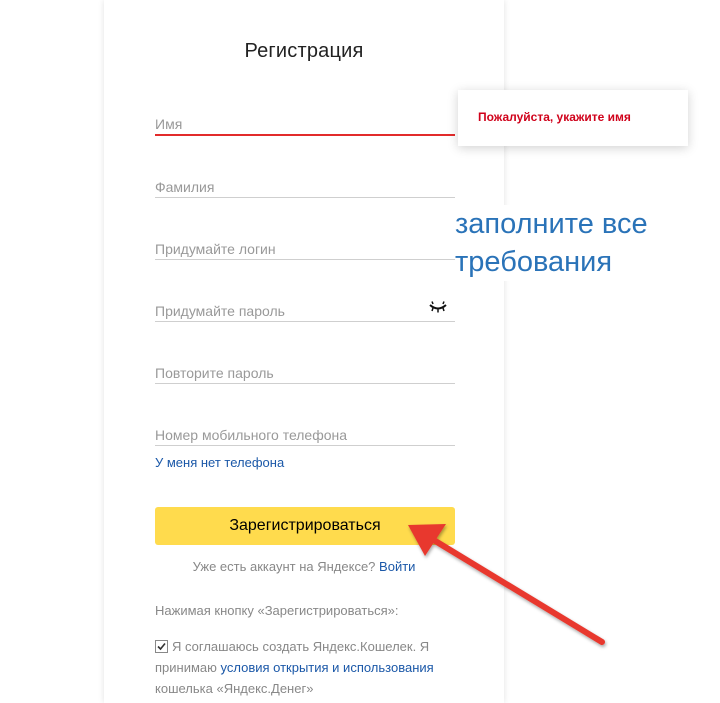 Image resolution: width=720 pixels, height=703 pixels. I want to click on login-field, so click(305, 247).